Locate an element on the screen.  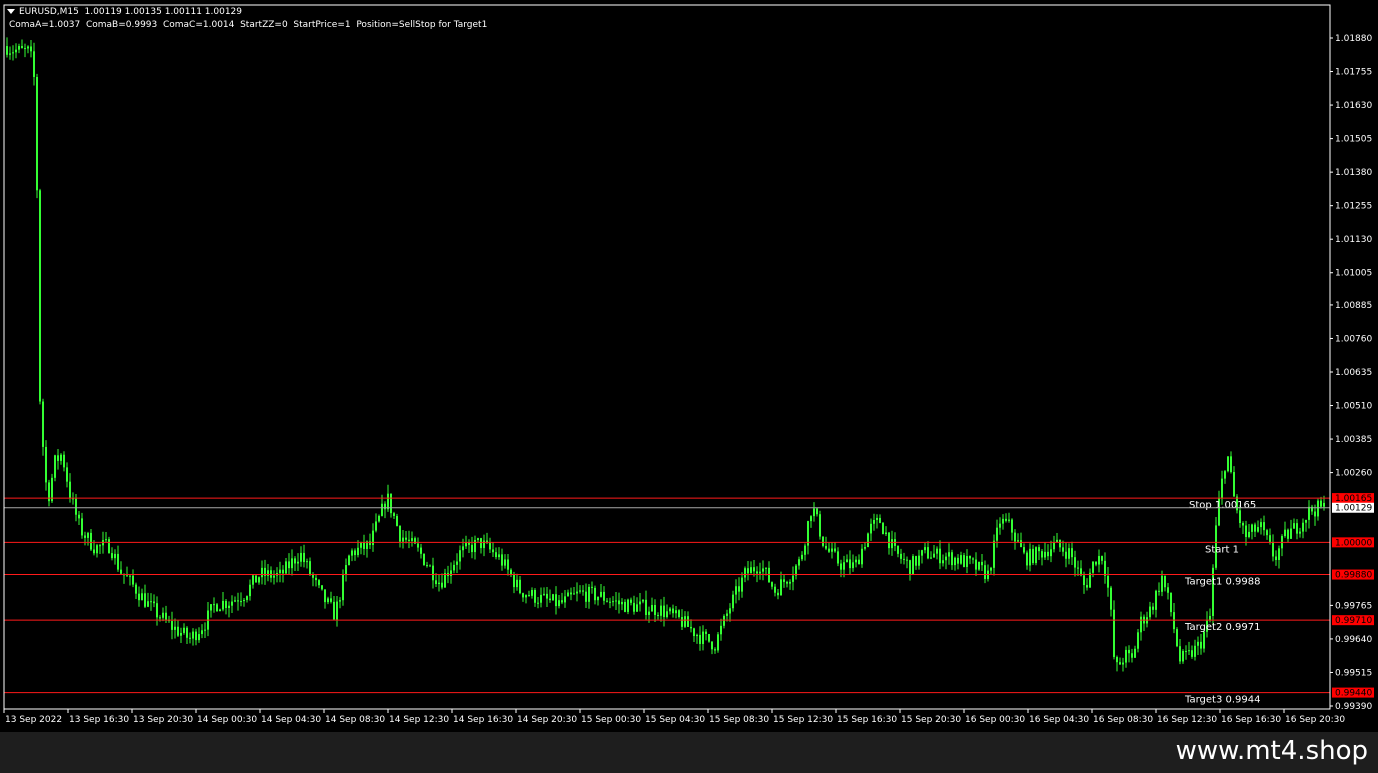
level-text-start: Start 1 is located at coordinates (1222, 549).